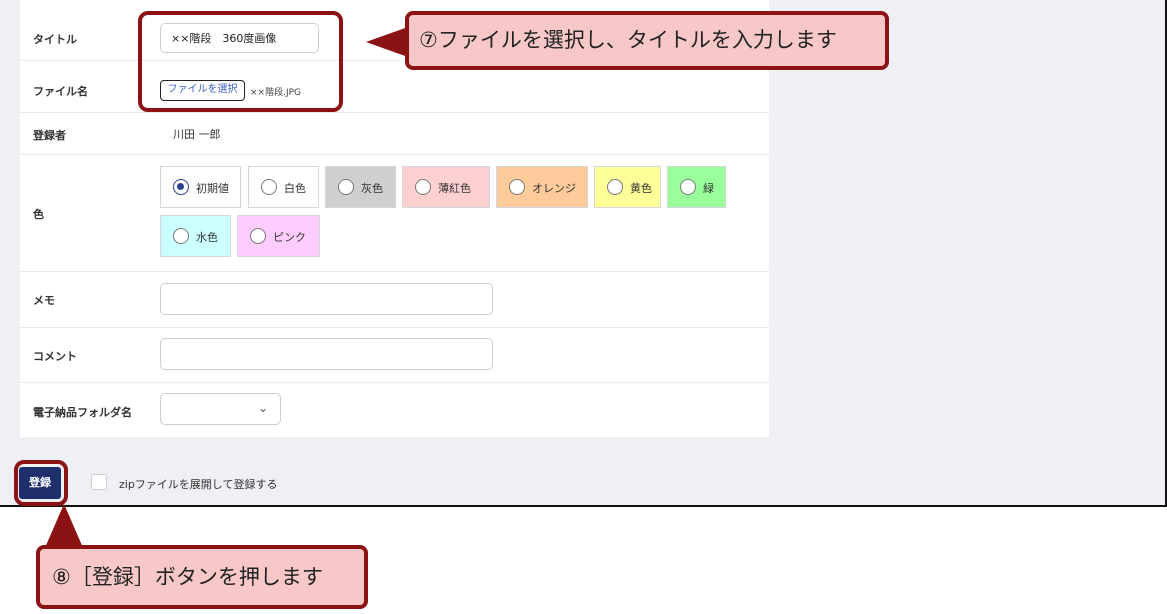 This screenshot has width=1167, height=614. What do you see at coordinates (240, 61) in the screenshot?
I see `file-title-highlight-box` at bounding box center [240, 61].